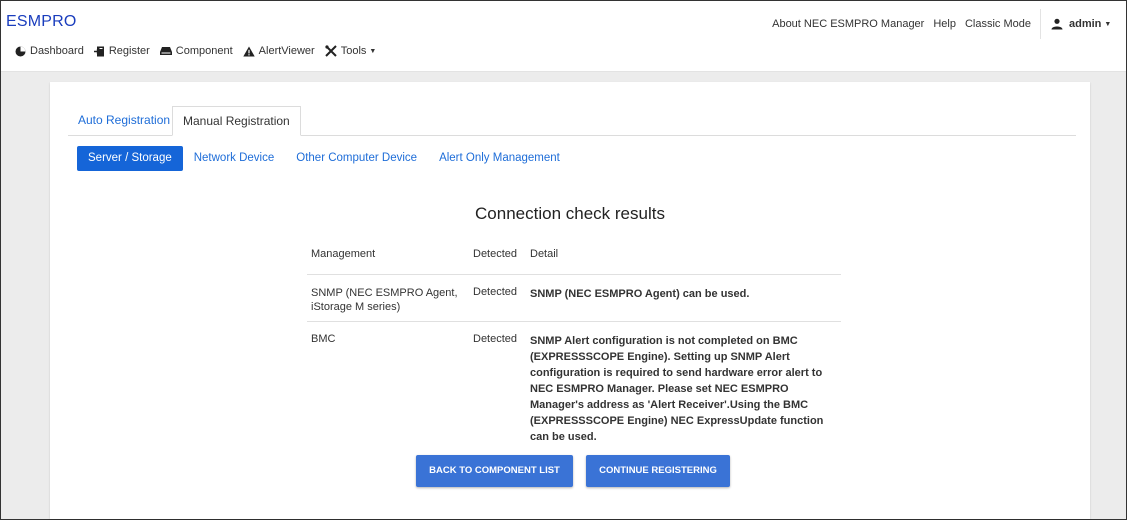 The width and height of the screenshot is (1127, 520). I want to click on nav-tools: Tools ▼, so click(351, 51).